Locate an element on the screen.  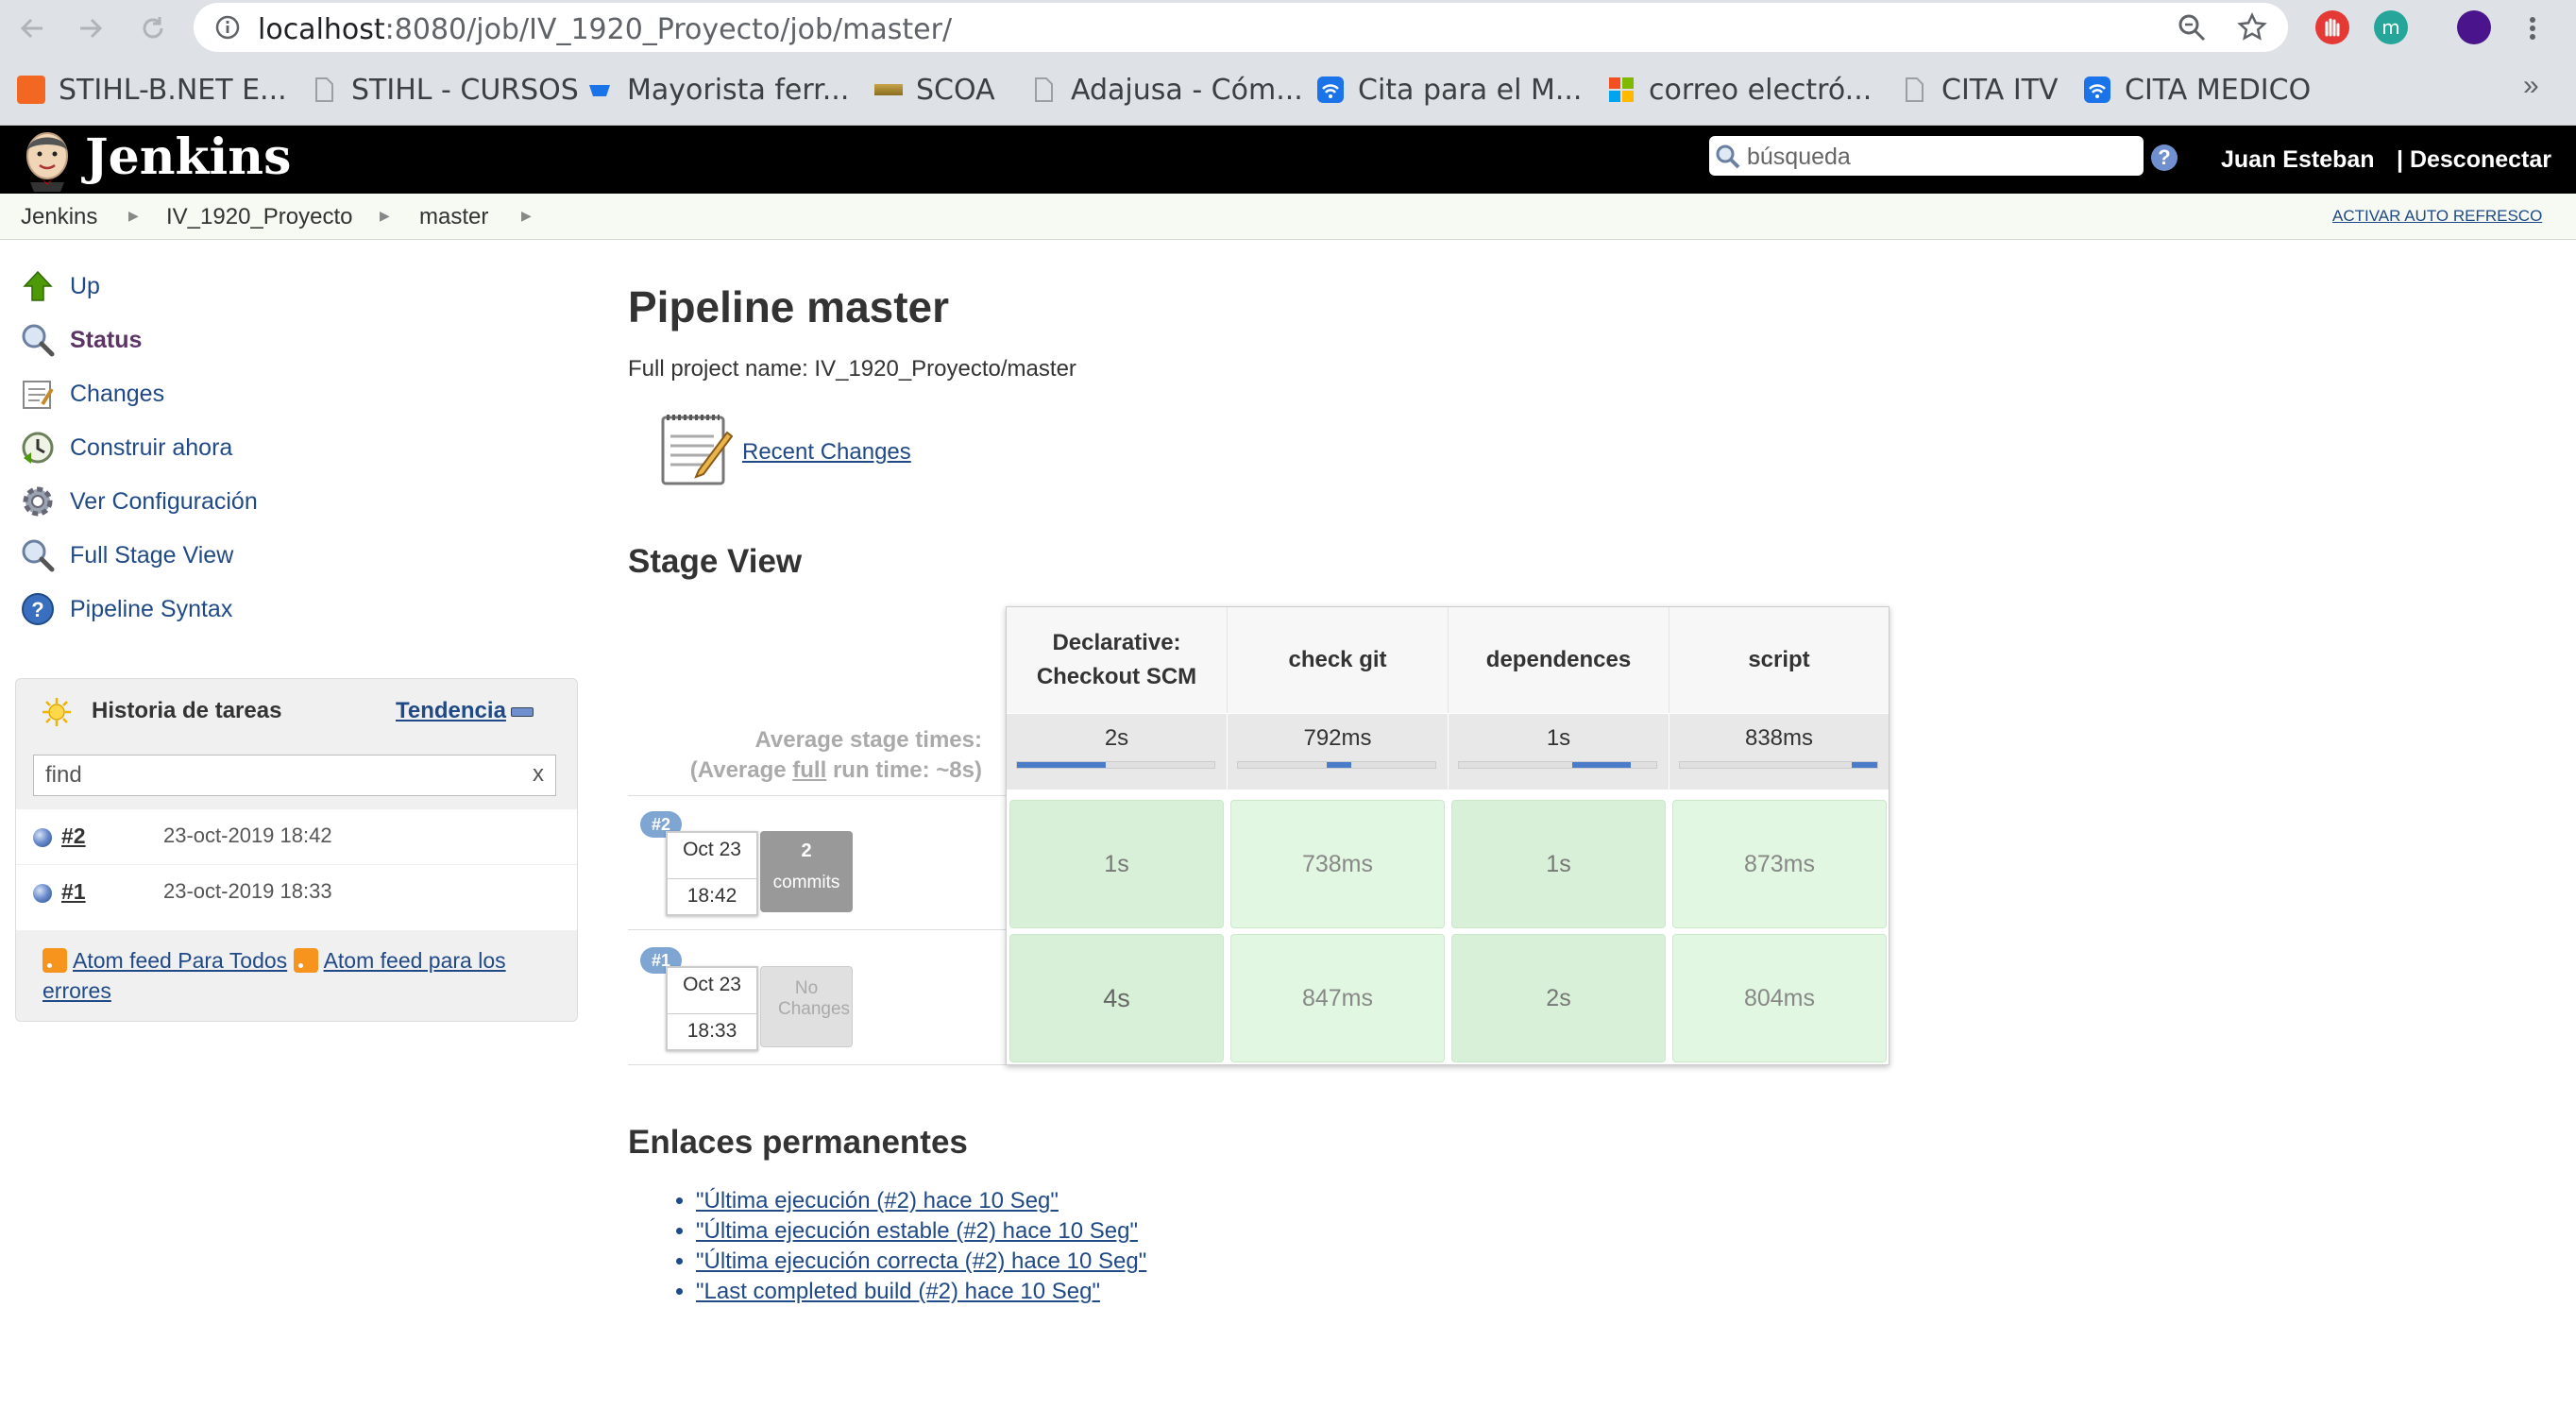
permalink-item: "Última ejecución (#2) hace 10 Seg" is located at coordinates (921, 1201).